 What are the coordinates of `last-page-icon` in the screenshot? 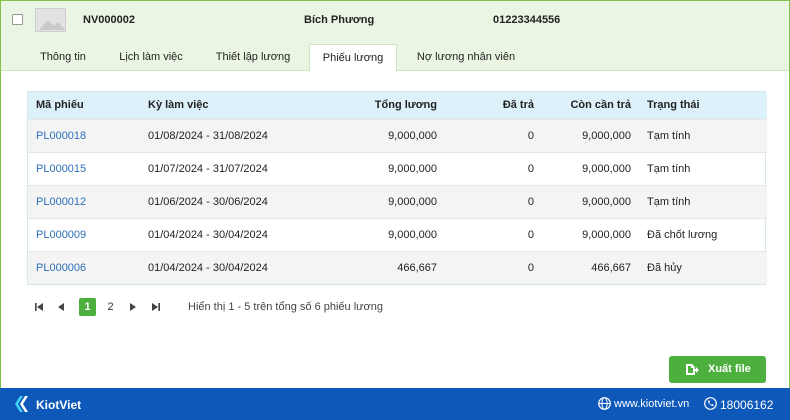 It's located at (156, 307).